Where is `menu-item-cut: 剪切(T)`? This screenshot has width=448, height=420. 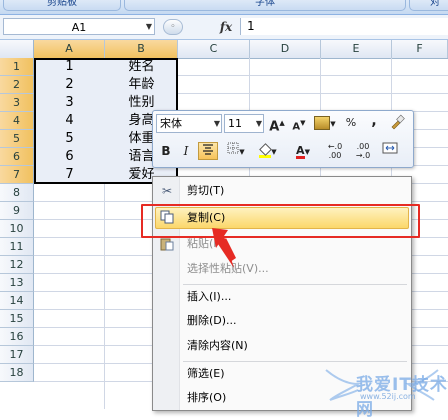 menu-item-cut: 剪切(T) is located at coordinates (205, 191).